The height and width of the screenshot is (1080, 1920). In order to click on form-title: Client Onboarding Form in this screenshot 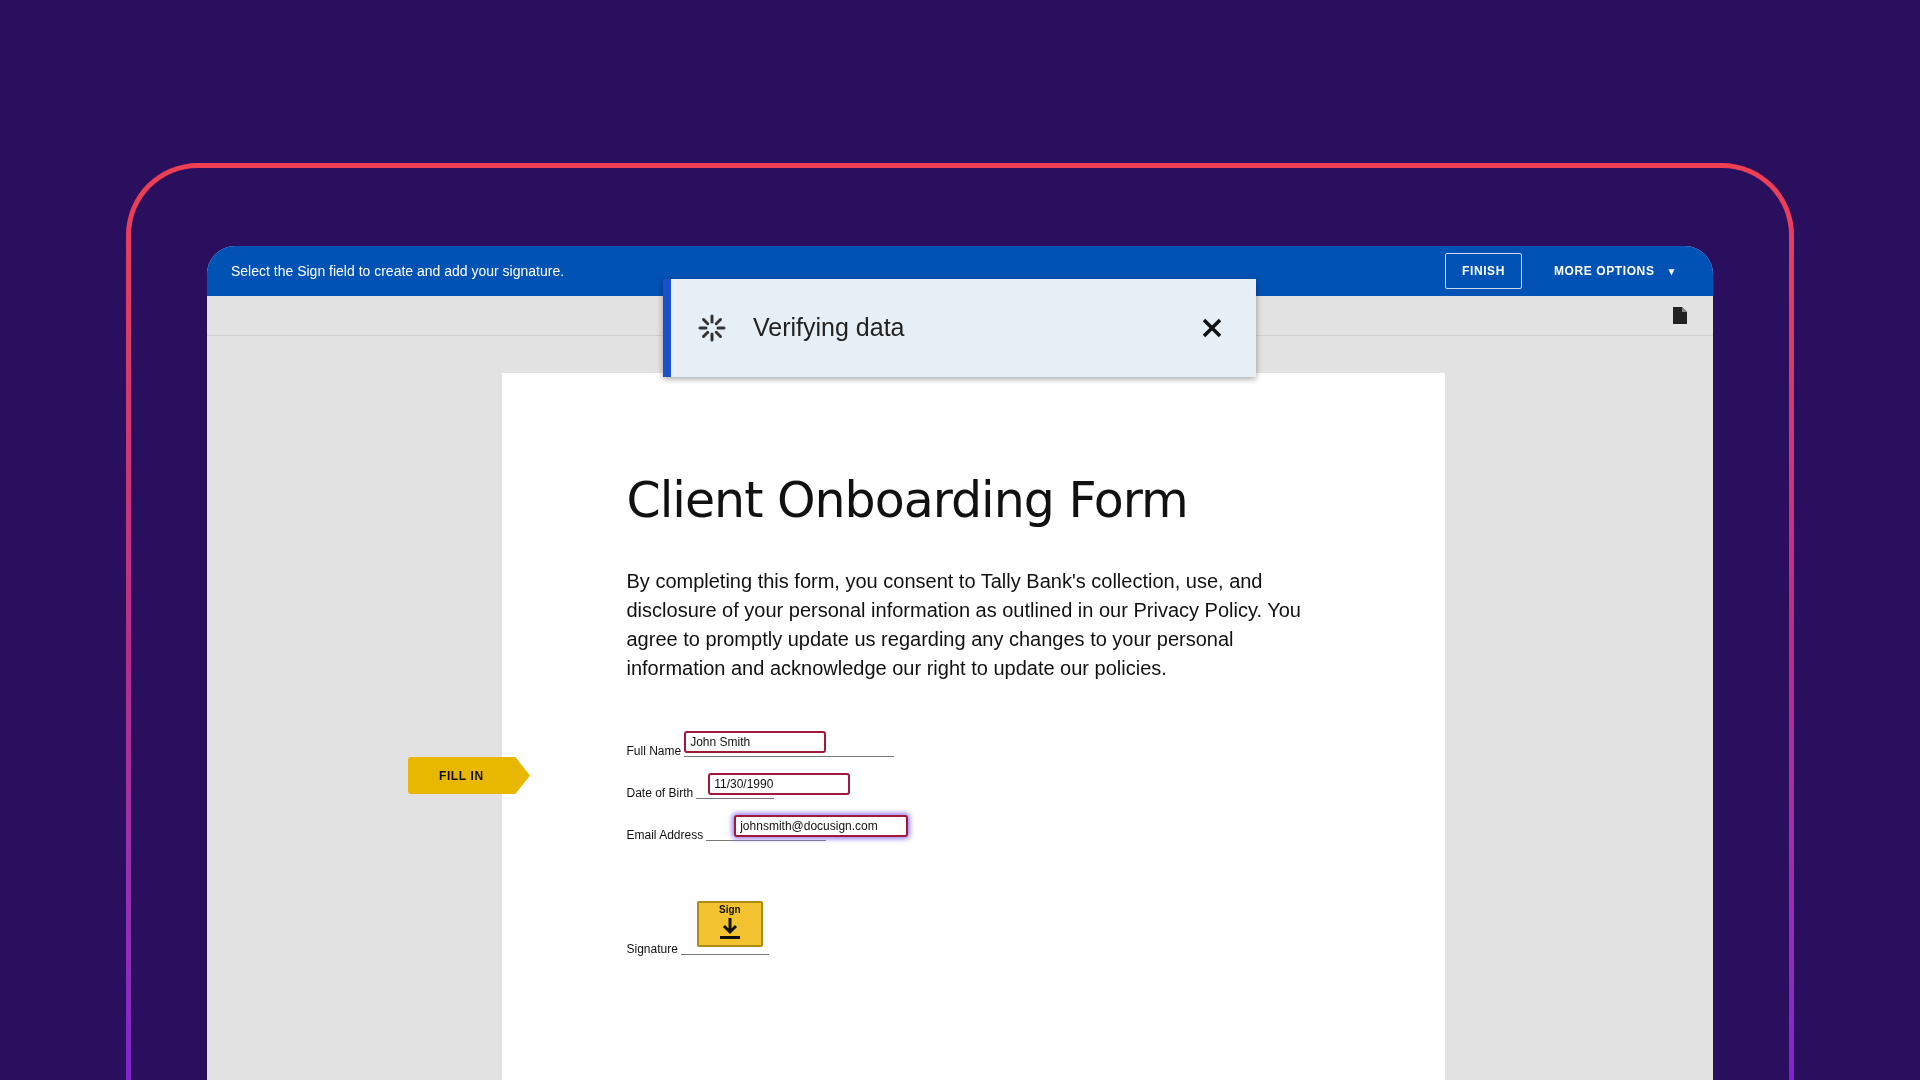, I will do `click(907, 501)`.